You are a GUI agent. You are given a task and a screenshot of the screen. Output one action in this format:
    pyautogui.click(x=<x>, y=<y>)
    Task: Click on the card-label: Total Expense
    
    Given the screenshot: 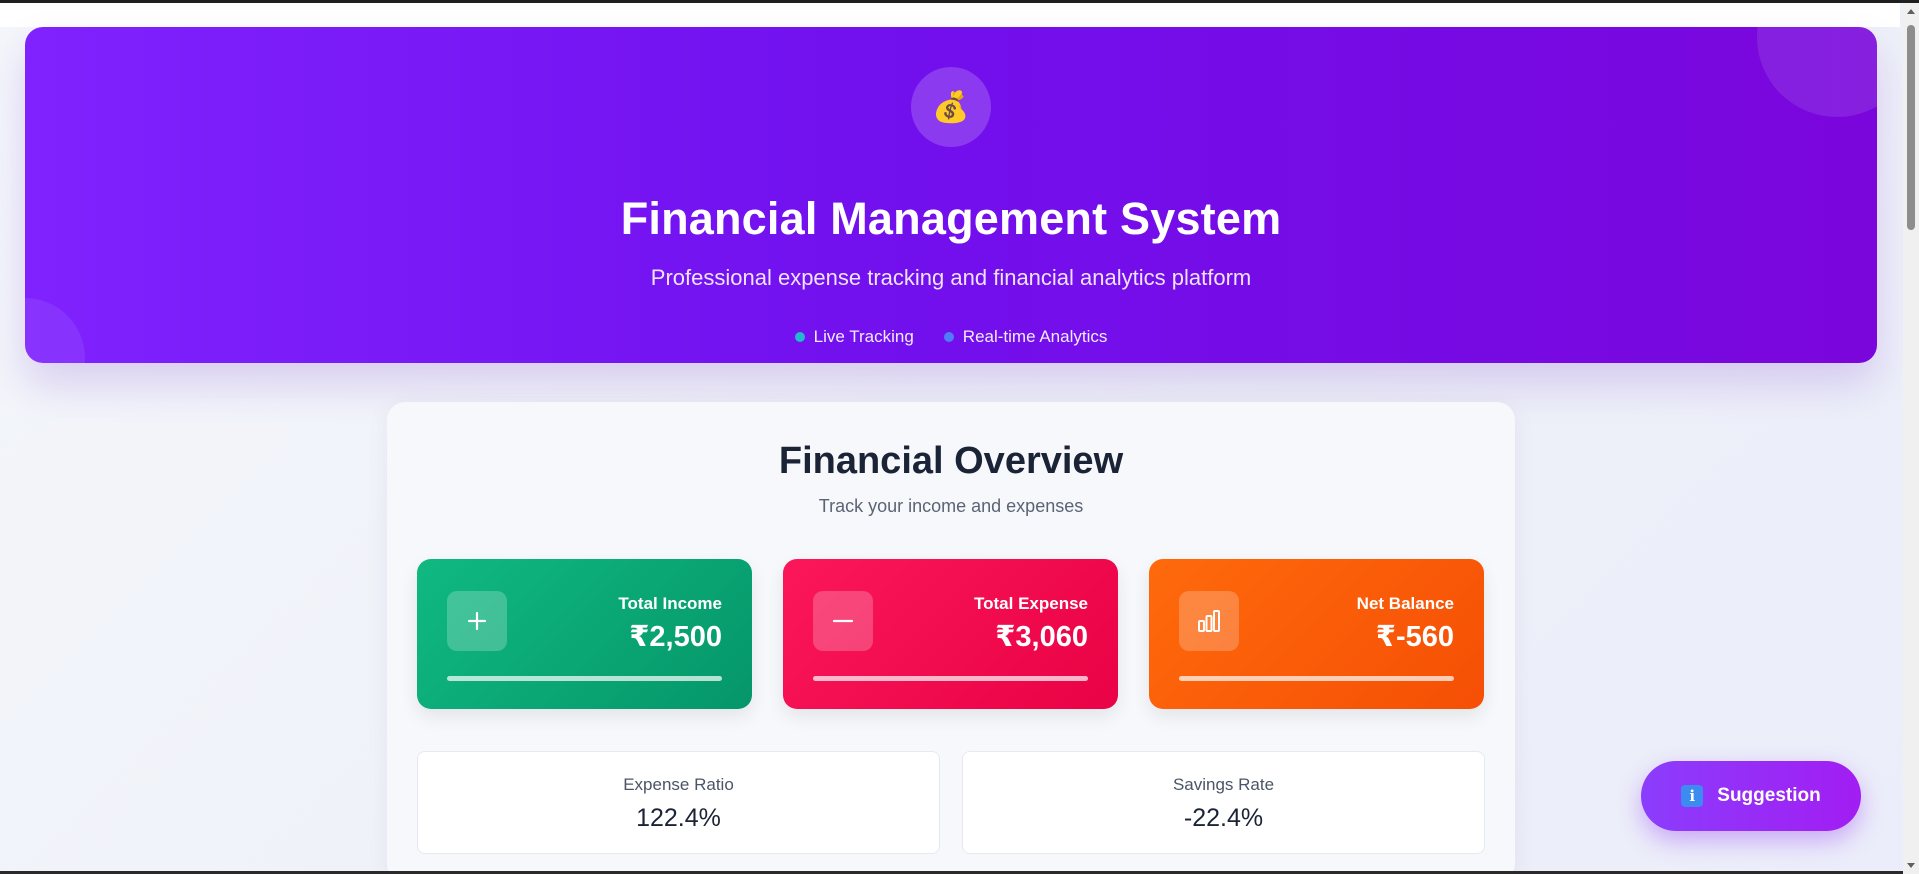 What is the action you would take?
    pyautogui.click(x=1031, y=603)
    